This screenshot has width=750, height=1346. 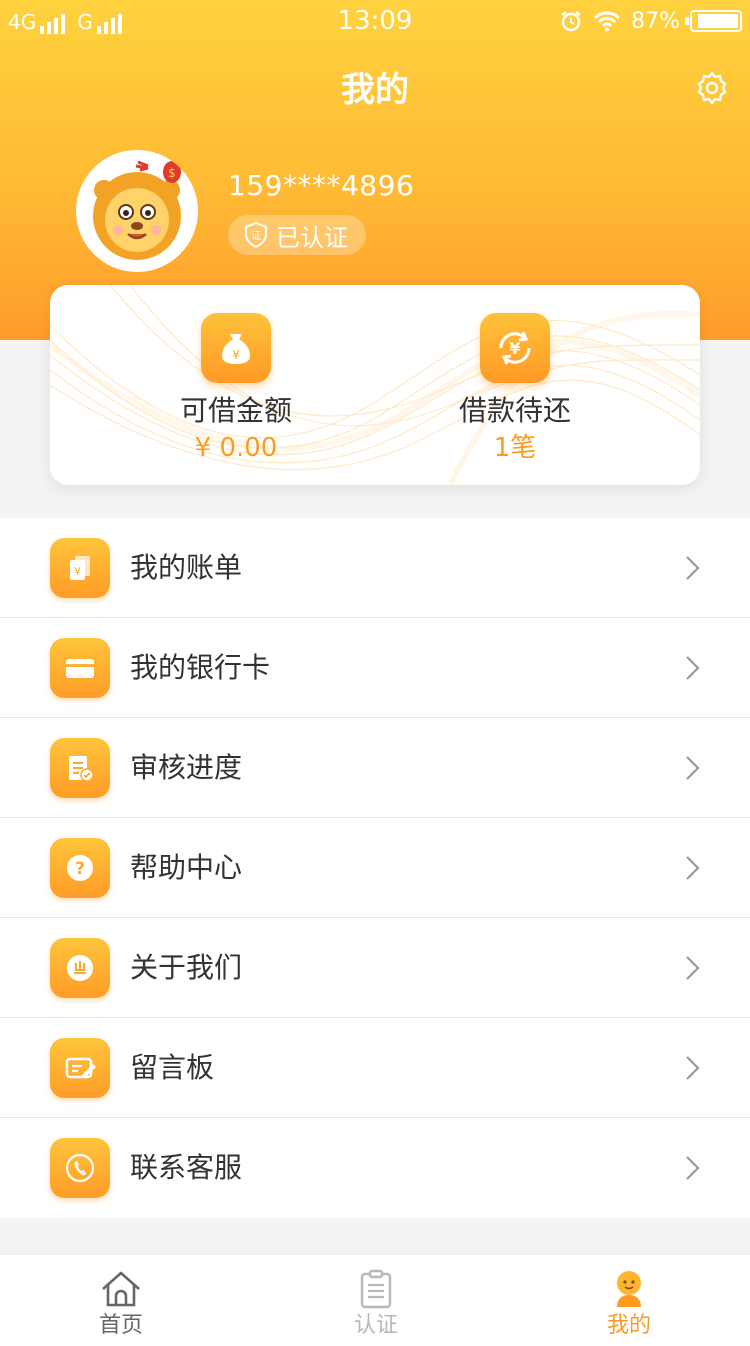 What do you see at coordinates (120, 1325) in the screenshot?
I see `tab-label: 首页` at bounding box center [120, 1325].